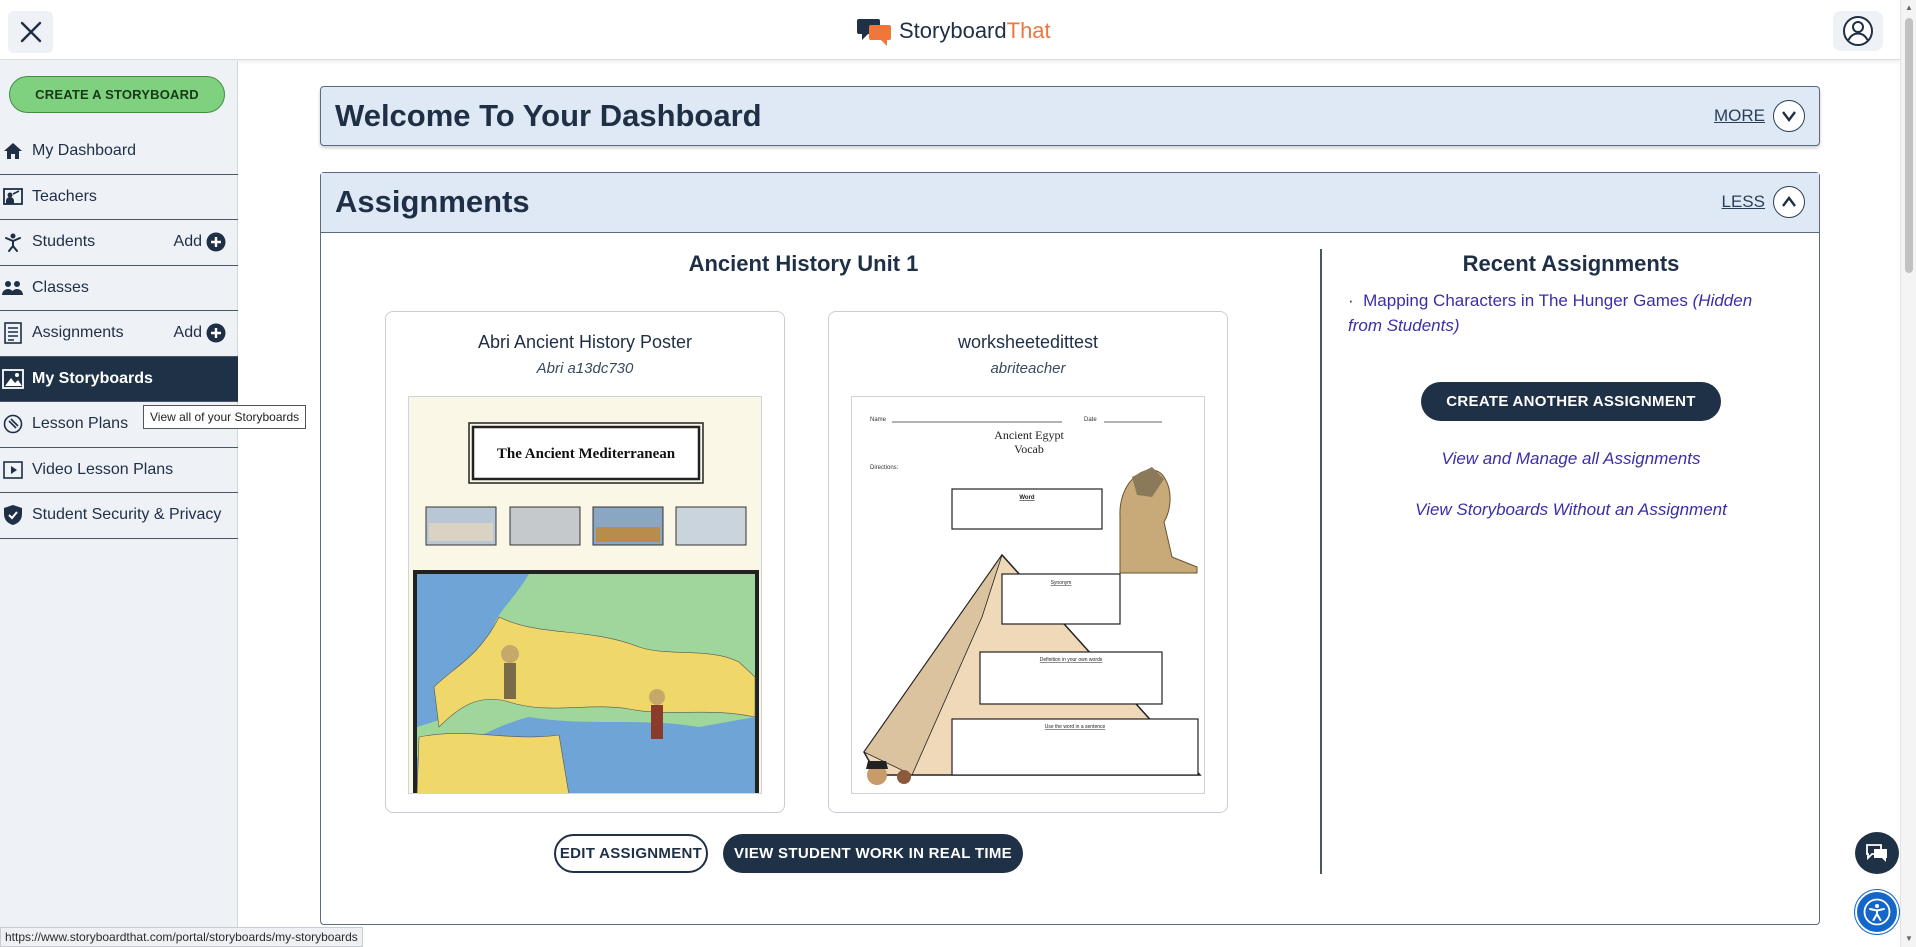 Image resolution: width=1916 pixels, height=947 pixels. I want to click on classes-icon, so click(13, 288).